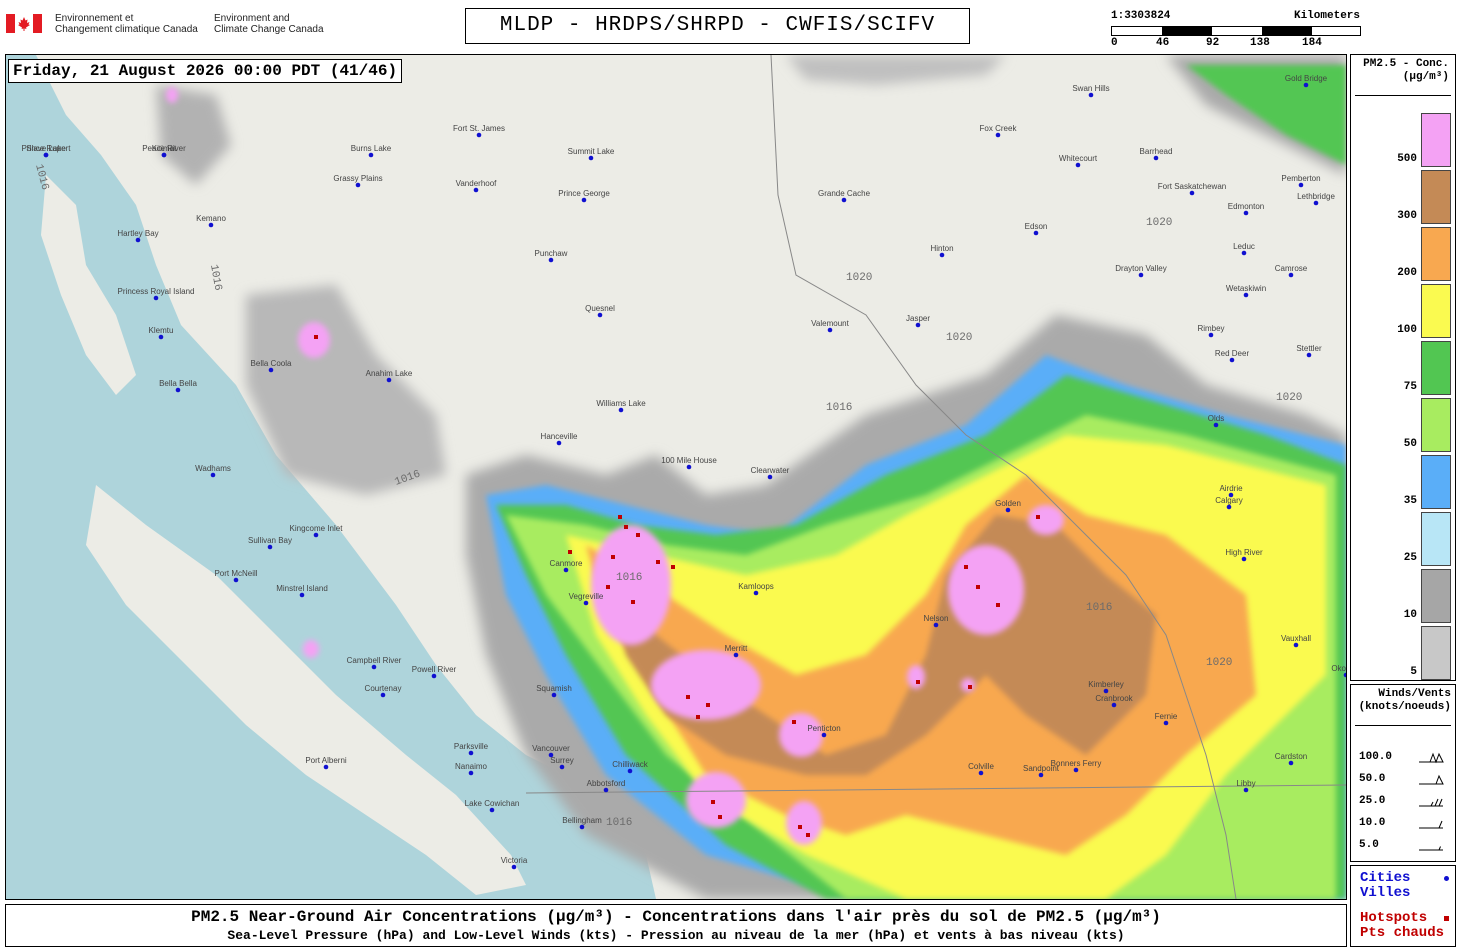  Describe the element at coordinates (1289, 398) in the screenshot. I see `isobar-label-1020-c: 1020` at that location.